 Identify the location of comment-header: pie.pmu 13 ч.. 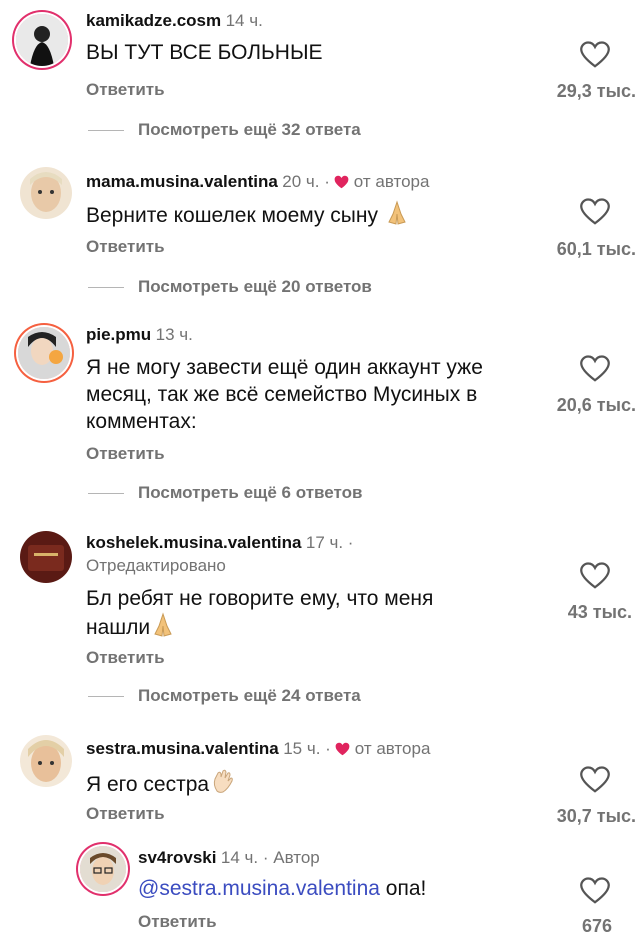
(139, 335).